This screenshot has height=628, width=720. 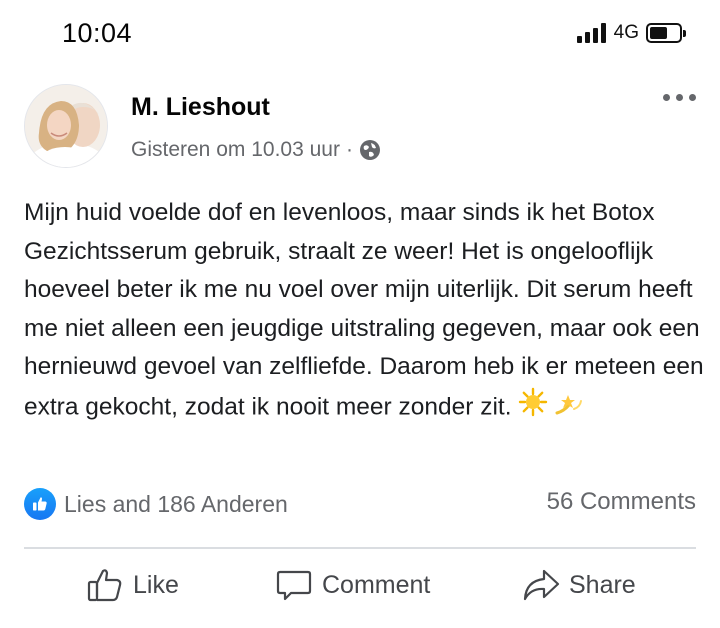 I want to click on reactions-summary: Lies and 186 Anderen, so click(x=156, y=504).